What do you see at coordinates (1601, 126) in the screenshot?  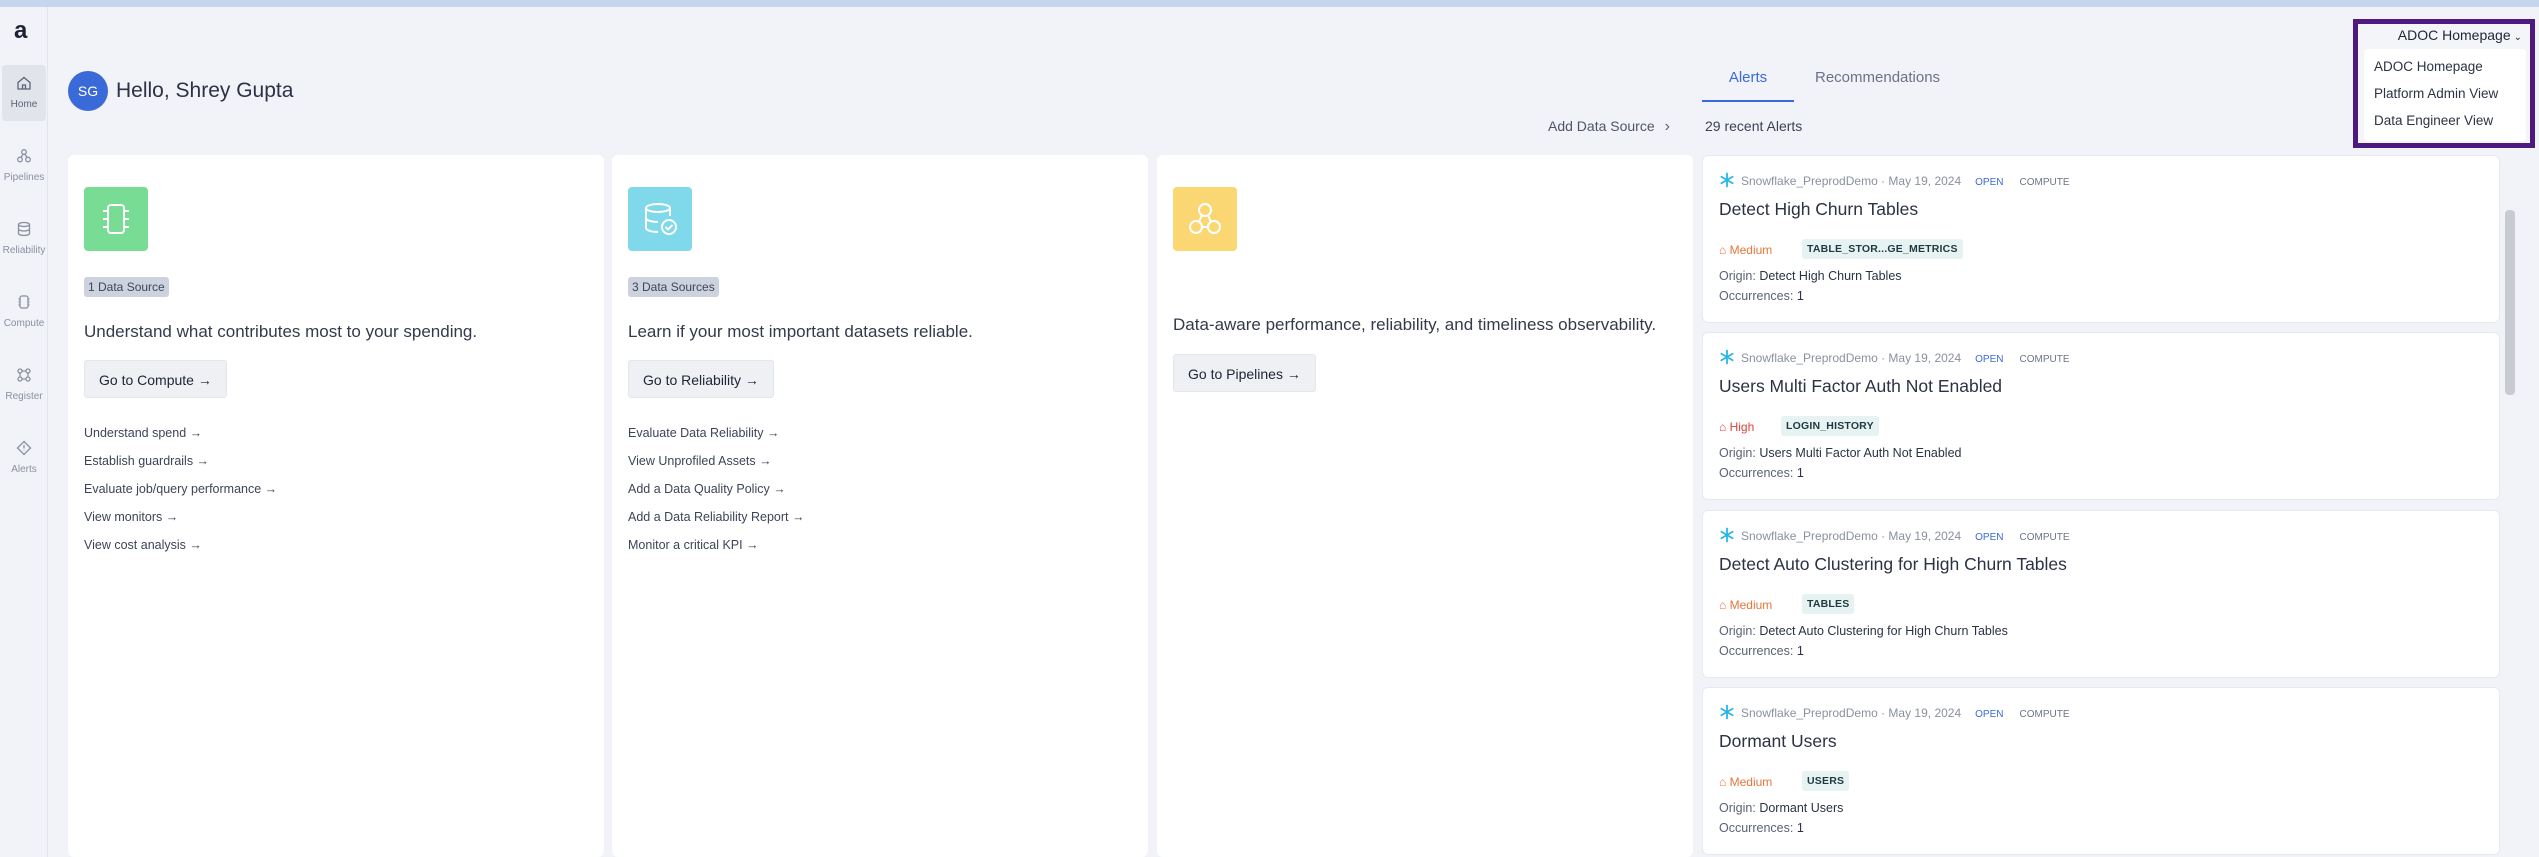 I see `add-data-source-label: Add Data Source` at bounding box center [1601, 126].